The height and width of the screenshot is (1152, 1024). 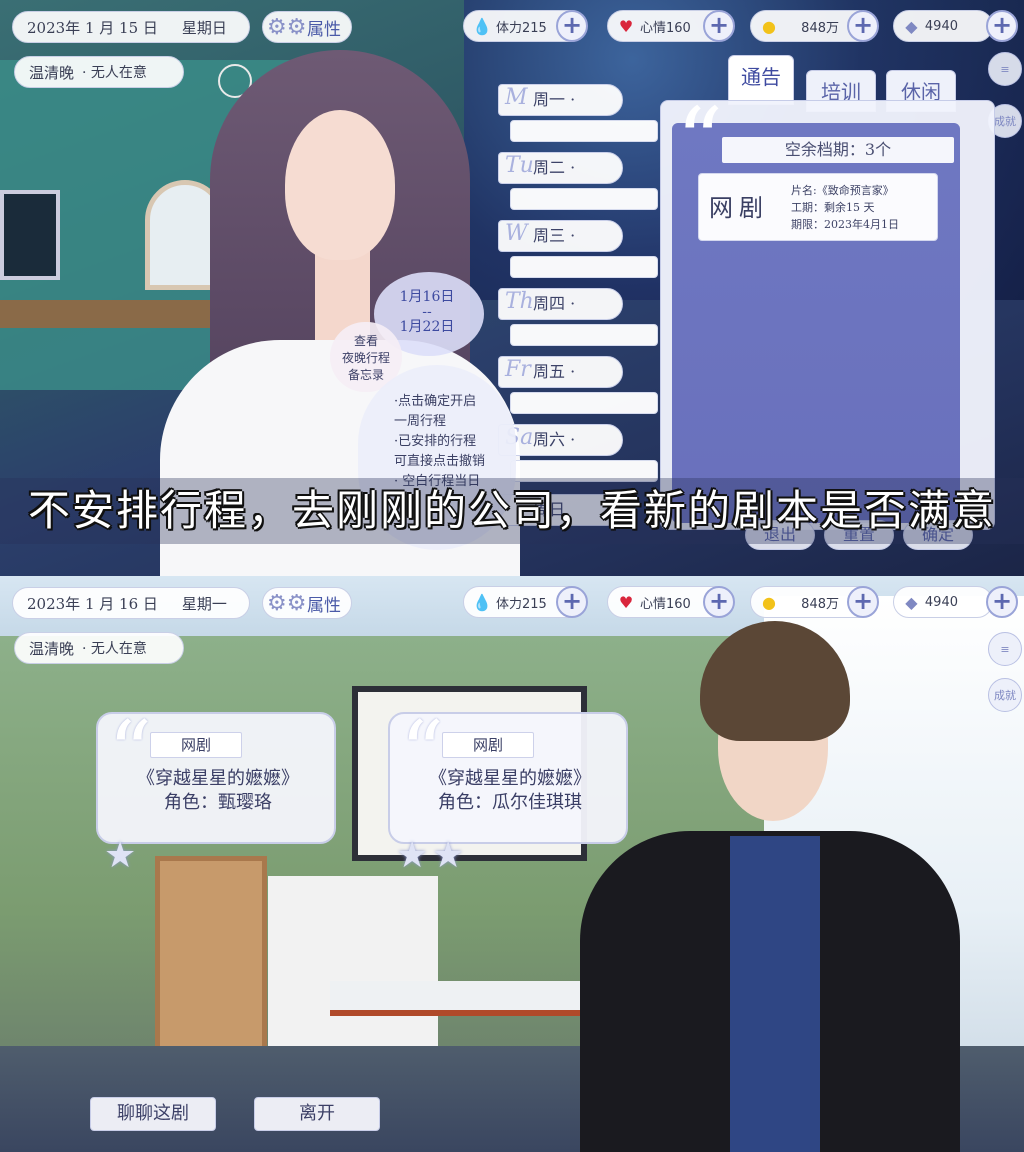 What do you see at coordinates (665, 604) in the screenshot?
I see `mood-value: 心情160` at bounding box center [665, 604].